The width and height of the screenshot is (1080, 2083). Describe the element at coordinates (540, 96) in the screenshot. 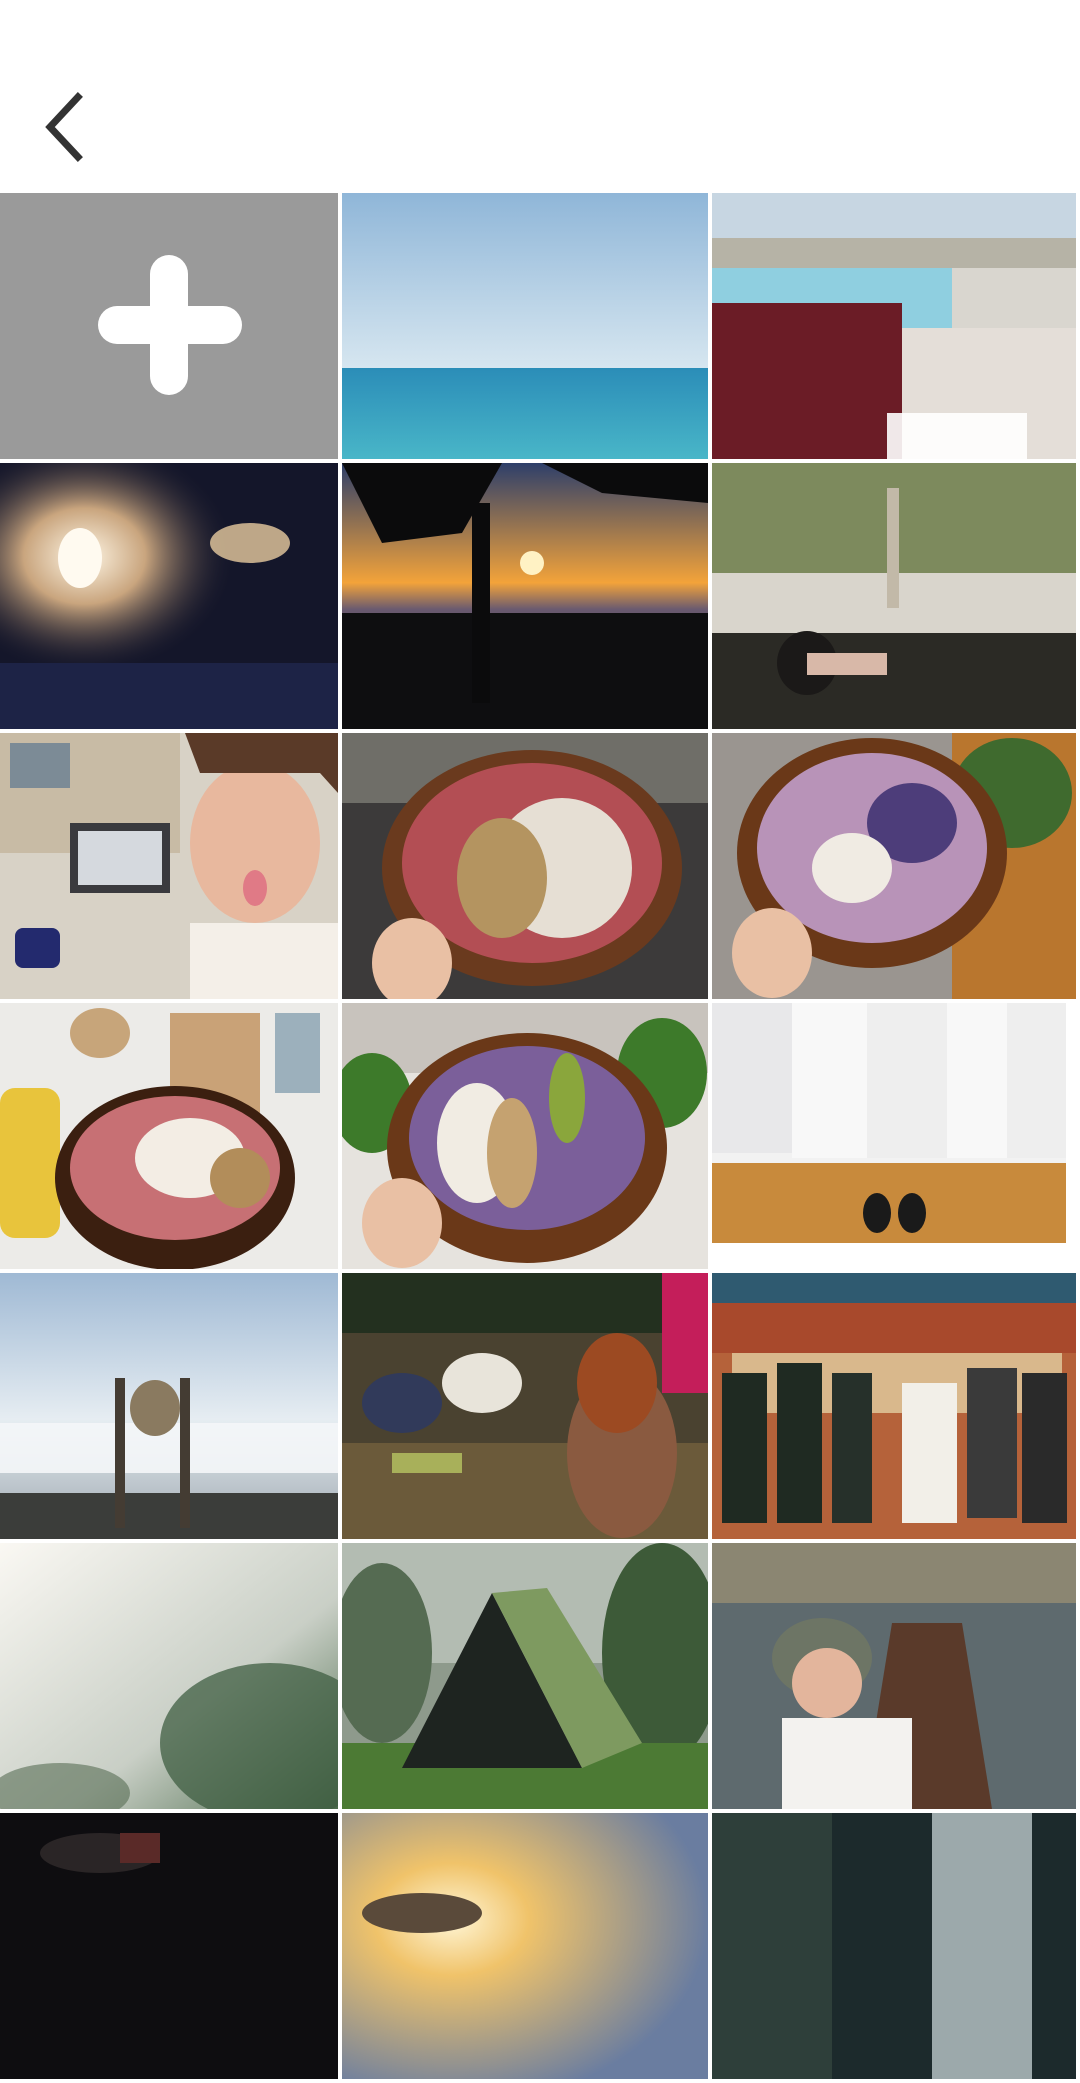

I see `app-header` at that location.